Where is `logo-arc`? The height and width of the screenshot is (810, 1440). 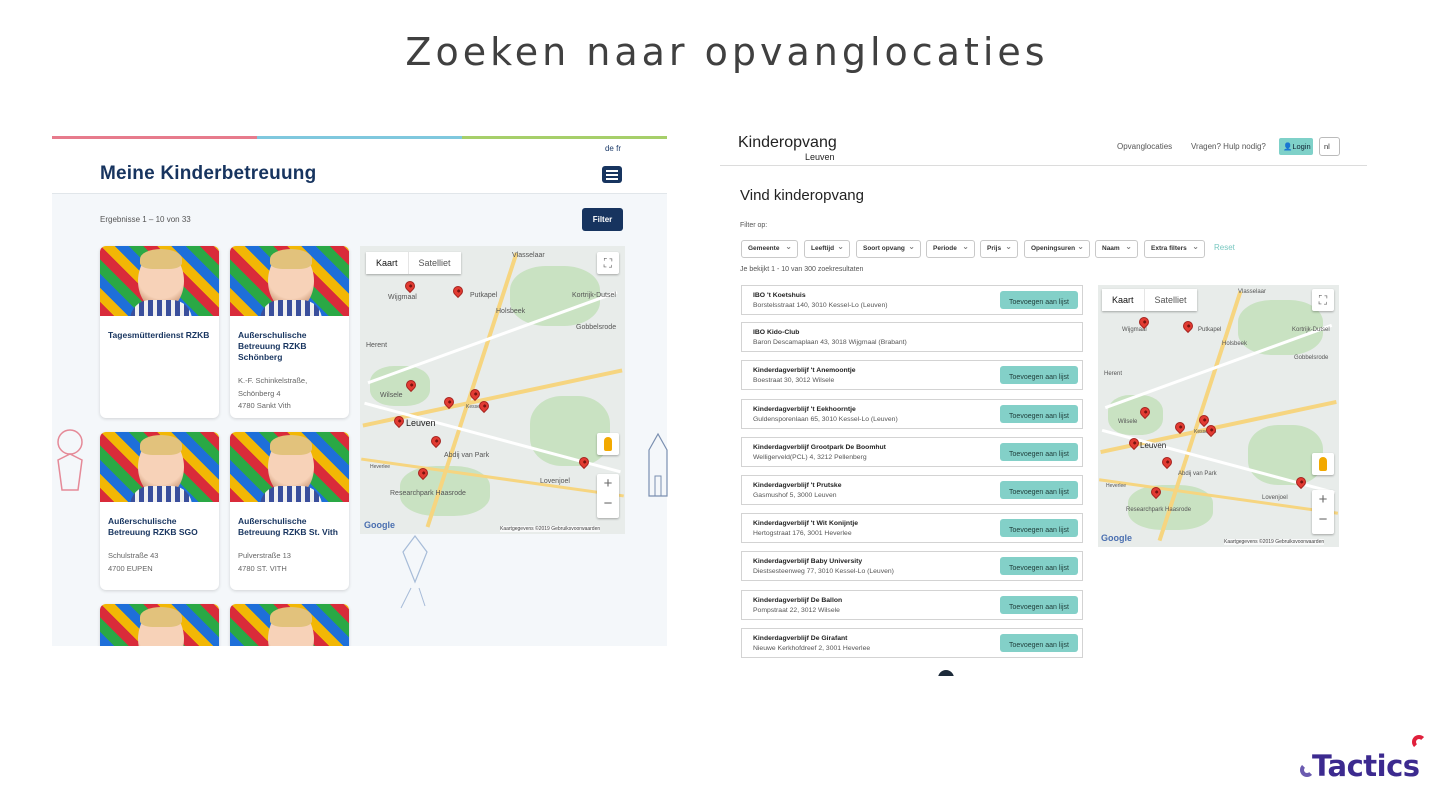 logo-arc is located at coordinates (1419, 742).